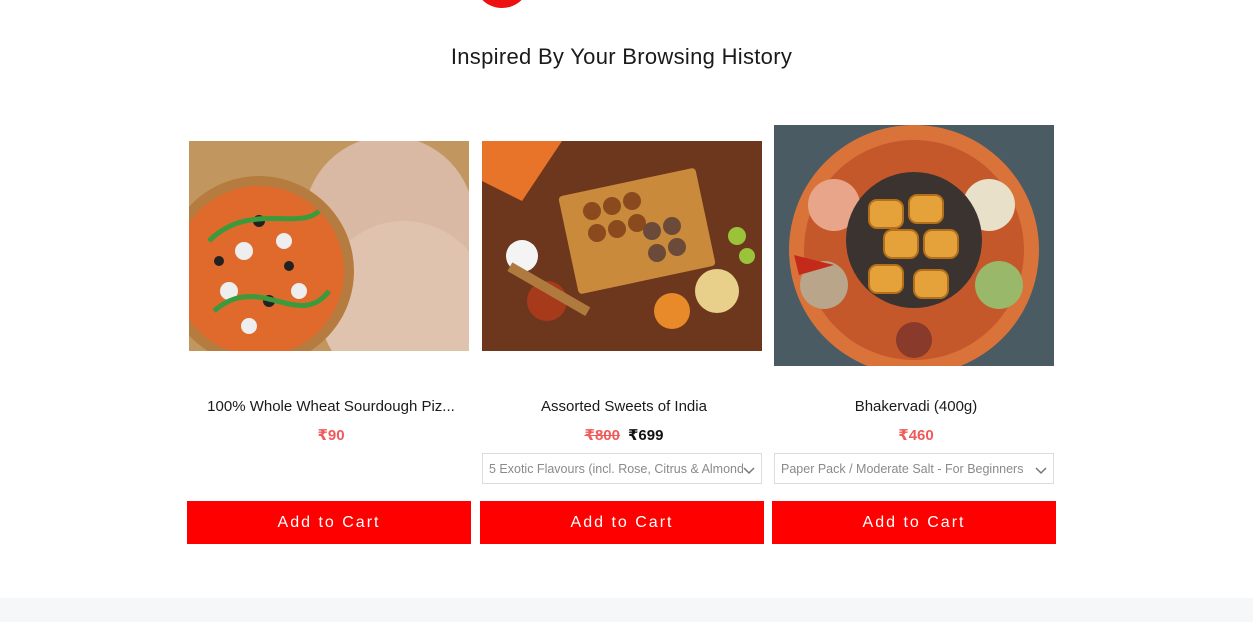 This screenshot has height=622, width=1253. What do you see at coordinates (624, 406) in the screenshot?
I see `product-name: Assorted Sweets of India` at bounding box center [624, 406].